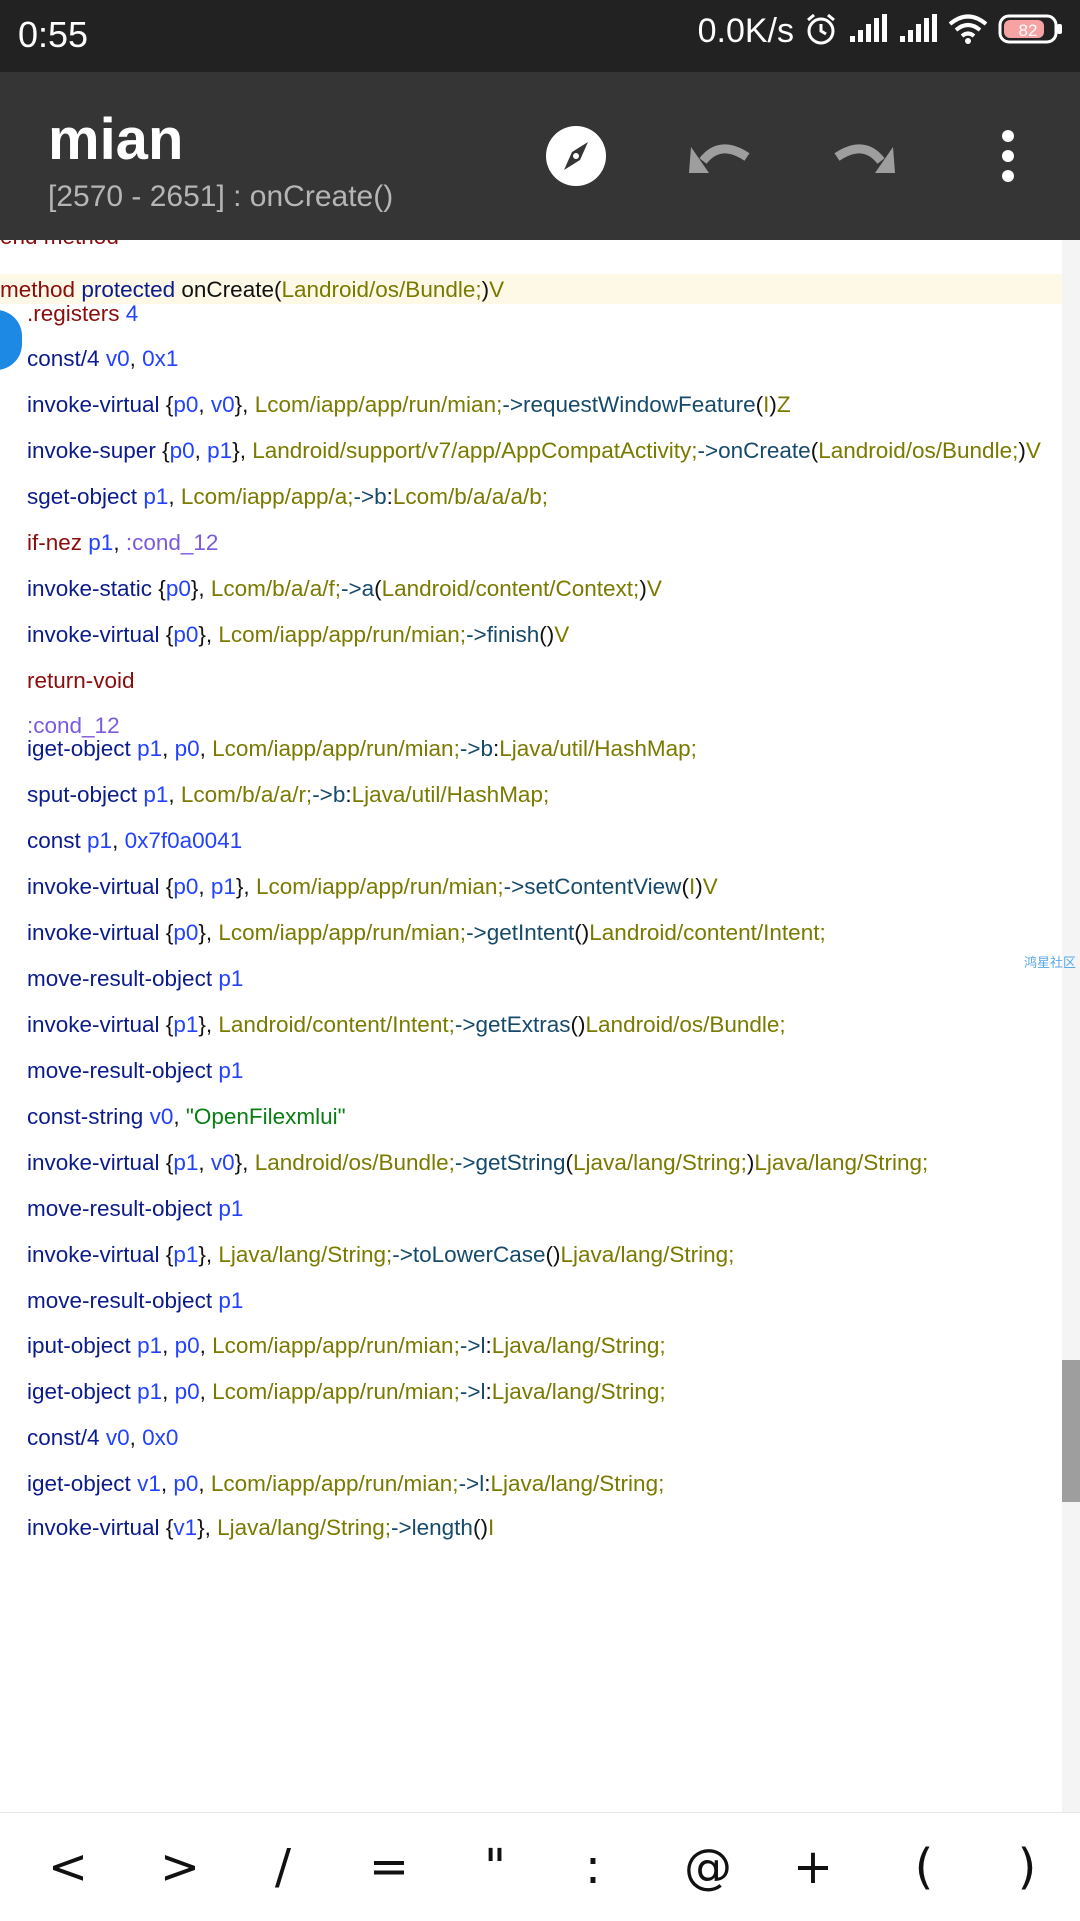  What do you see at coordinates (603, 886) in the screenshot?
I see `code-token: setContentView` at bounding box center [603, 886].